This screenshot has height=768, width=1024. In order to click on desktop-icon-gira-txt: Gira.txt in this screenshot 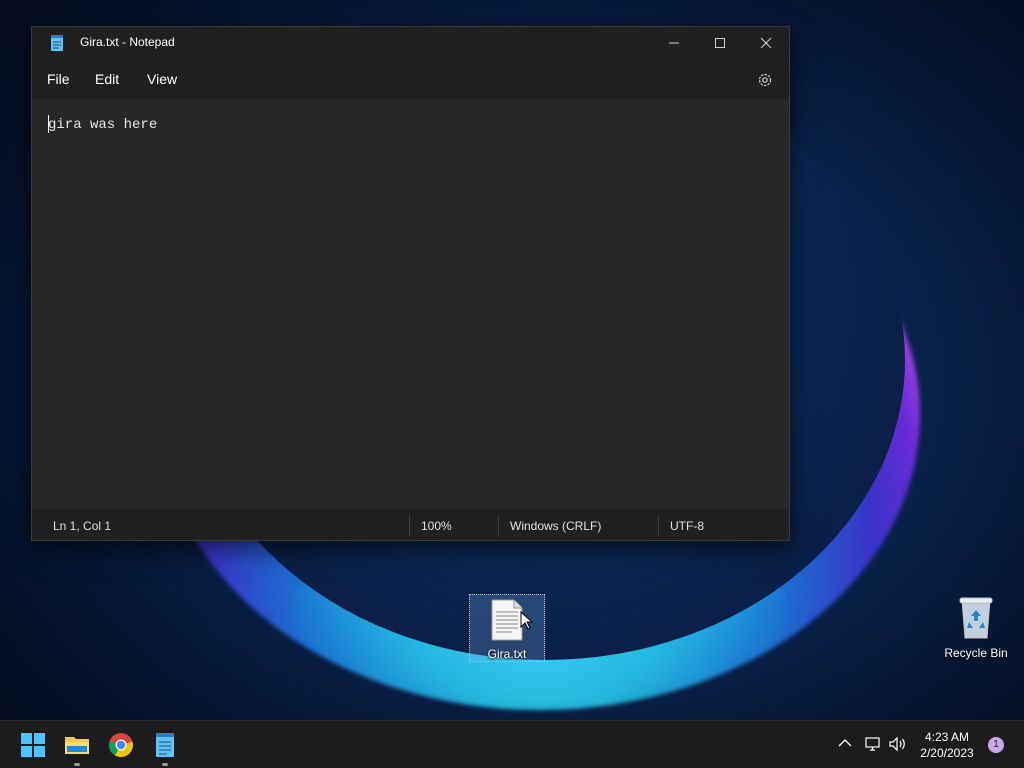, I will do `click(507, 628)`.